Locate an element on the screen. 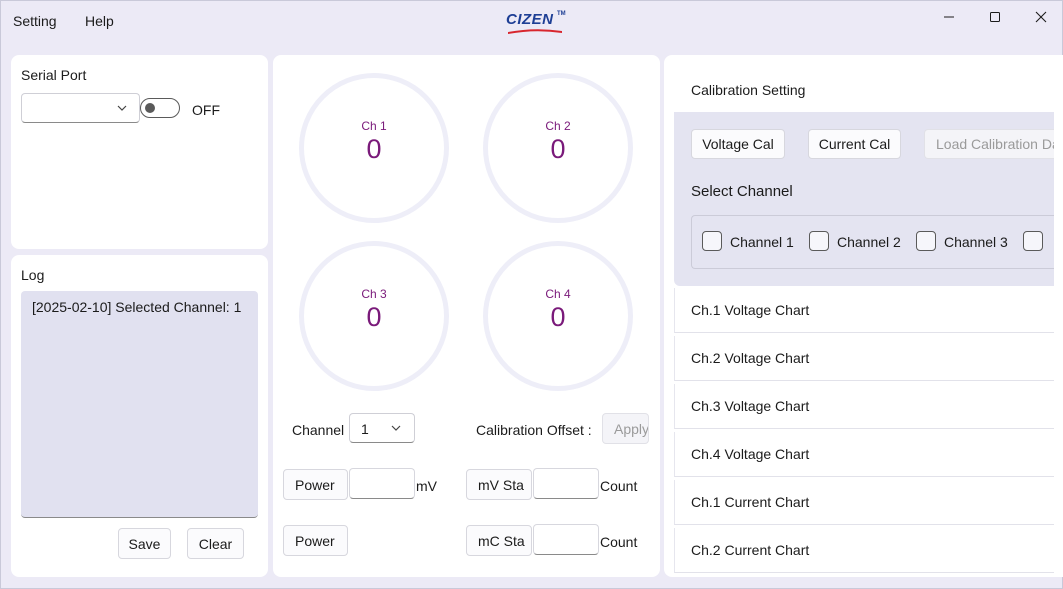  gauge-ch3: Ch 3 0 is located at coordinates (374, 316).